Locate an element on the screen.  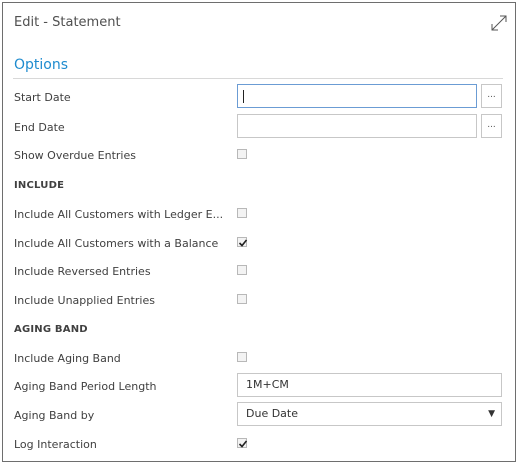
aging-band-period-length-label: Aging Band Period Length is located at coordinates (85, 386).